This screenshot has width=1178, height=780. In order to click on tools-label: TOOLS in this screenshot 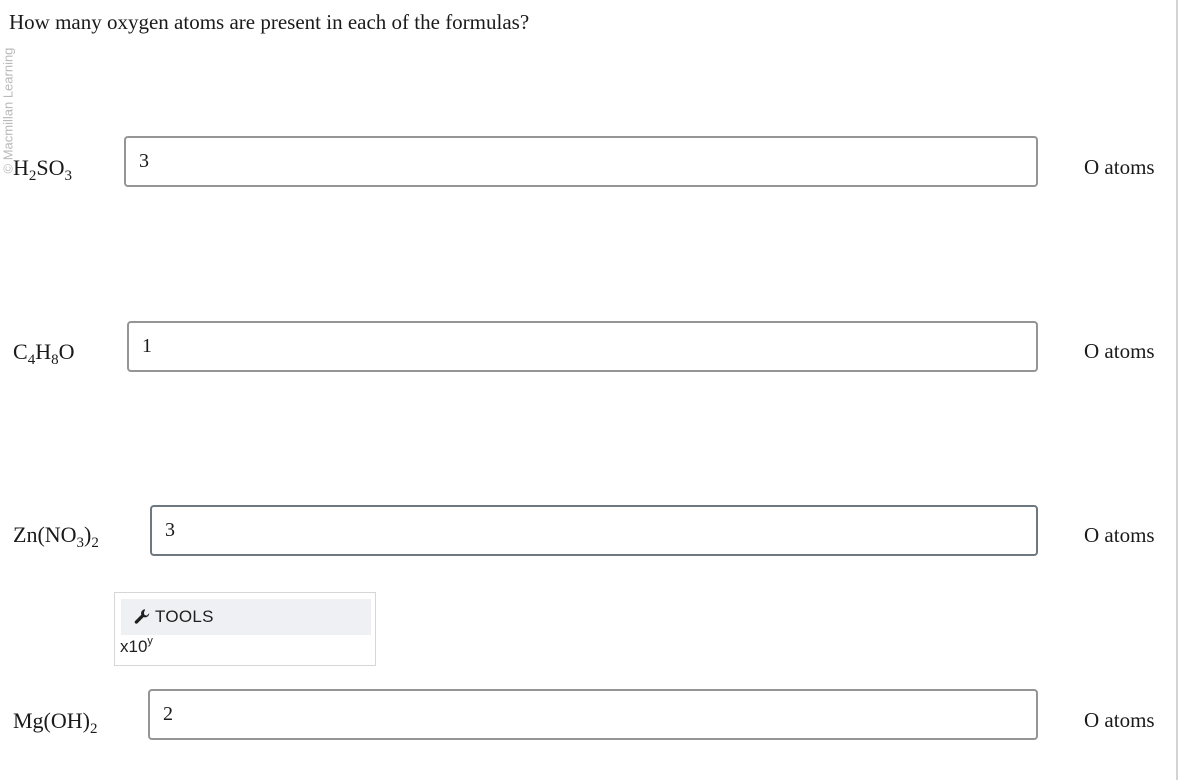, I will do `click(184, 616)`.